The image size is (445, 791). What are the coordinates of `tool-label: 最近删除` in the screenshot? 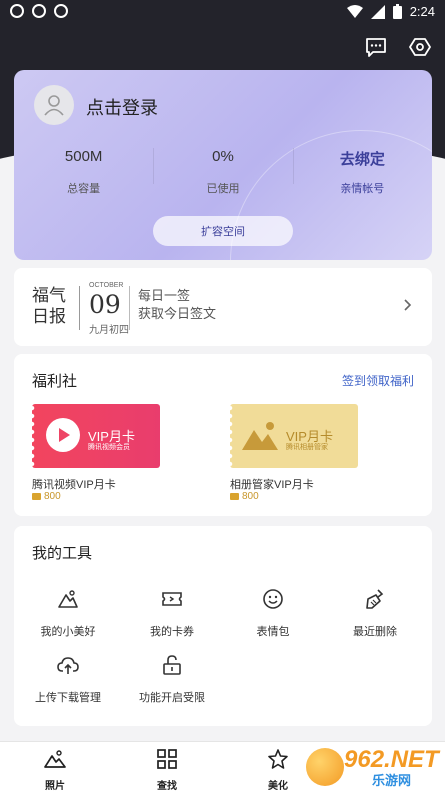 It's located at (375, 632).